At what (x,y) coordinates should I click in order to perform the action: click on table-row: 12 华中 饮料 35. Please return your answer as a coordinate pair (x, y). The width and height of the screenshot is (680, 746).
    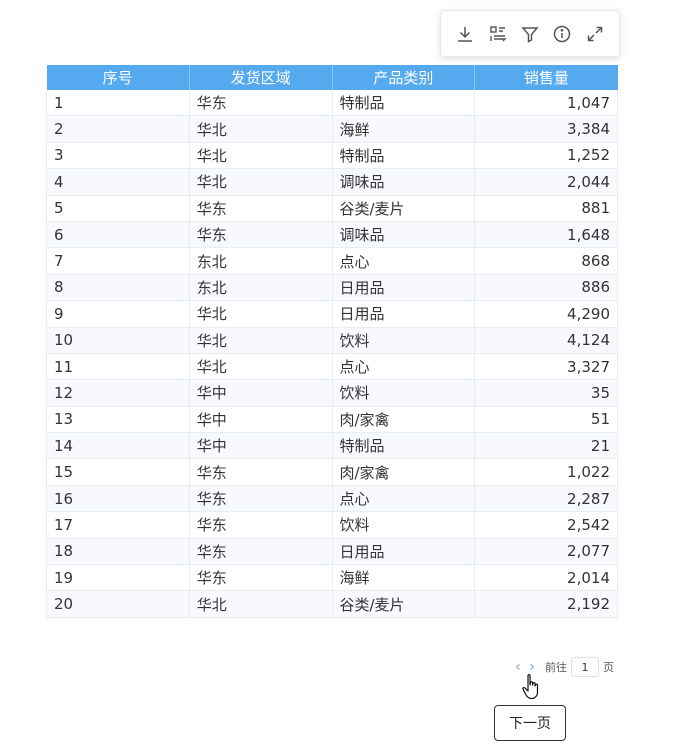
    Looking at the image, I should click on (332, 393).